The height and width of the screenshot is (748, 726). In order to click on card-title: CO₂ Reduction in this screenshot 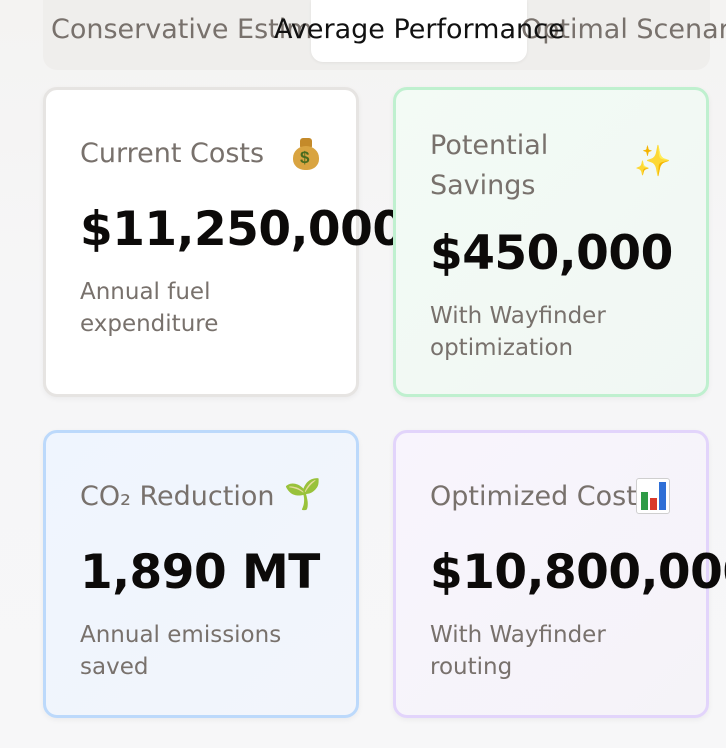, I will do `click(177, 496)`.